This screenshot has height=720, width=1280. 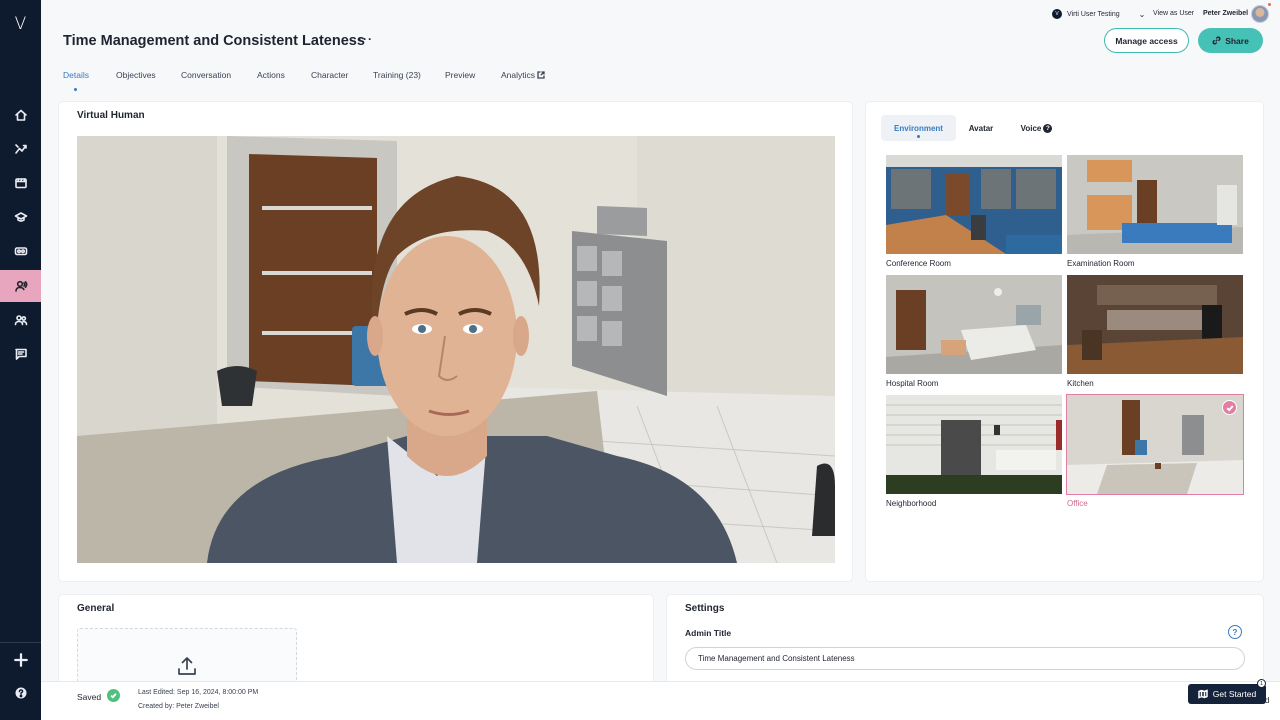 What do you see at coordinates (76, 75) in the screenshot?
I see `tab-details: Details` at bounding box center [76, 75].